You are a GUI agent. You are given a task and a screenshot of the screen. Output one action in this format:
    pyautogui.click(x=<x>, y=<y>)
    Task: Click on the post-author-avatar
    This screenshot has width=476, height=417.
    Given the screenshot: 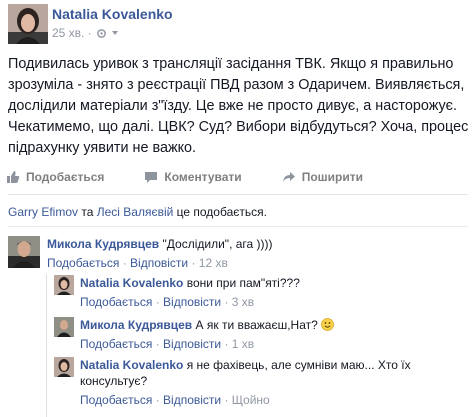 What is the action you would take?
    pyautogui.click(x=28, y=24)
    